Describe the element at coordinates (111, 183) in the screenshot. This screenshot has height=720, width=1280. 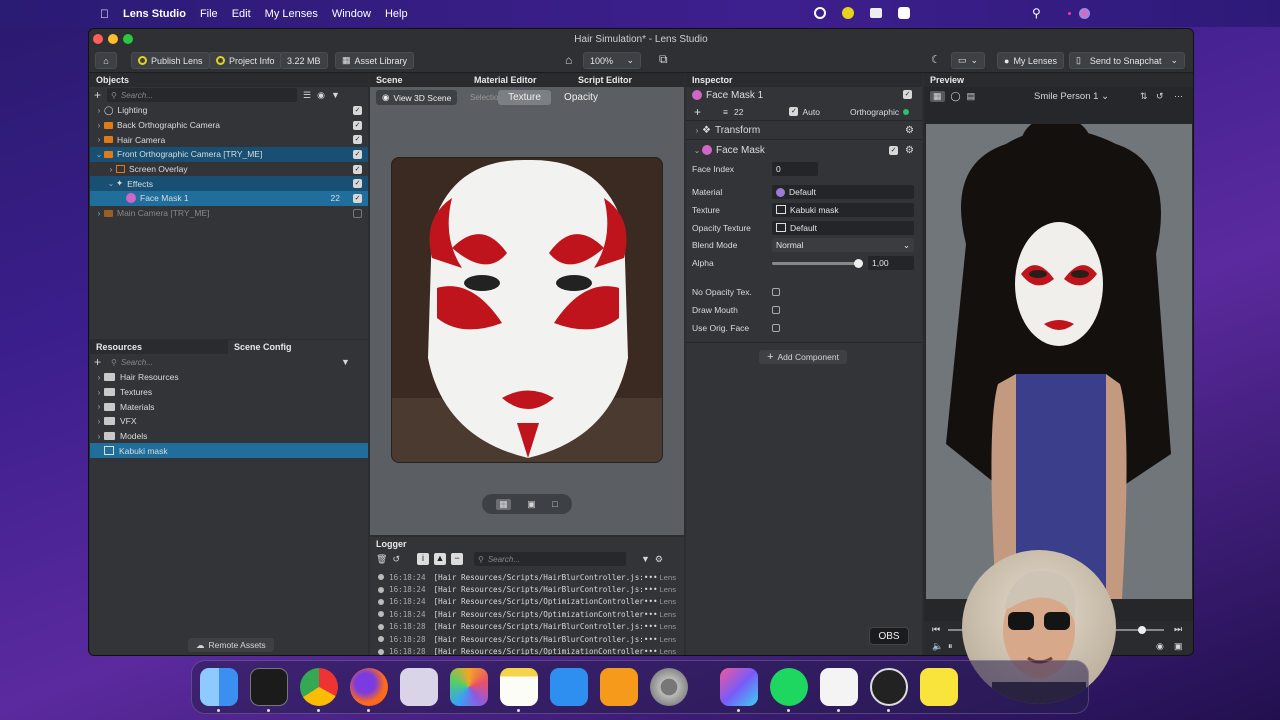
I see `chevron-down-icon: ⌄` at that location.